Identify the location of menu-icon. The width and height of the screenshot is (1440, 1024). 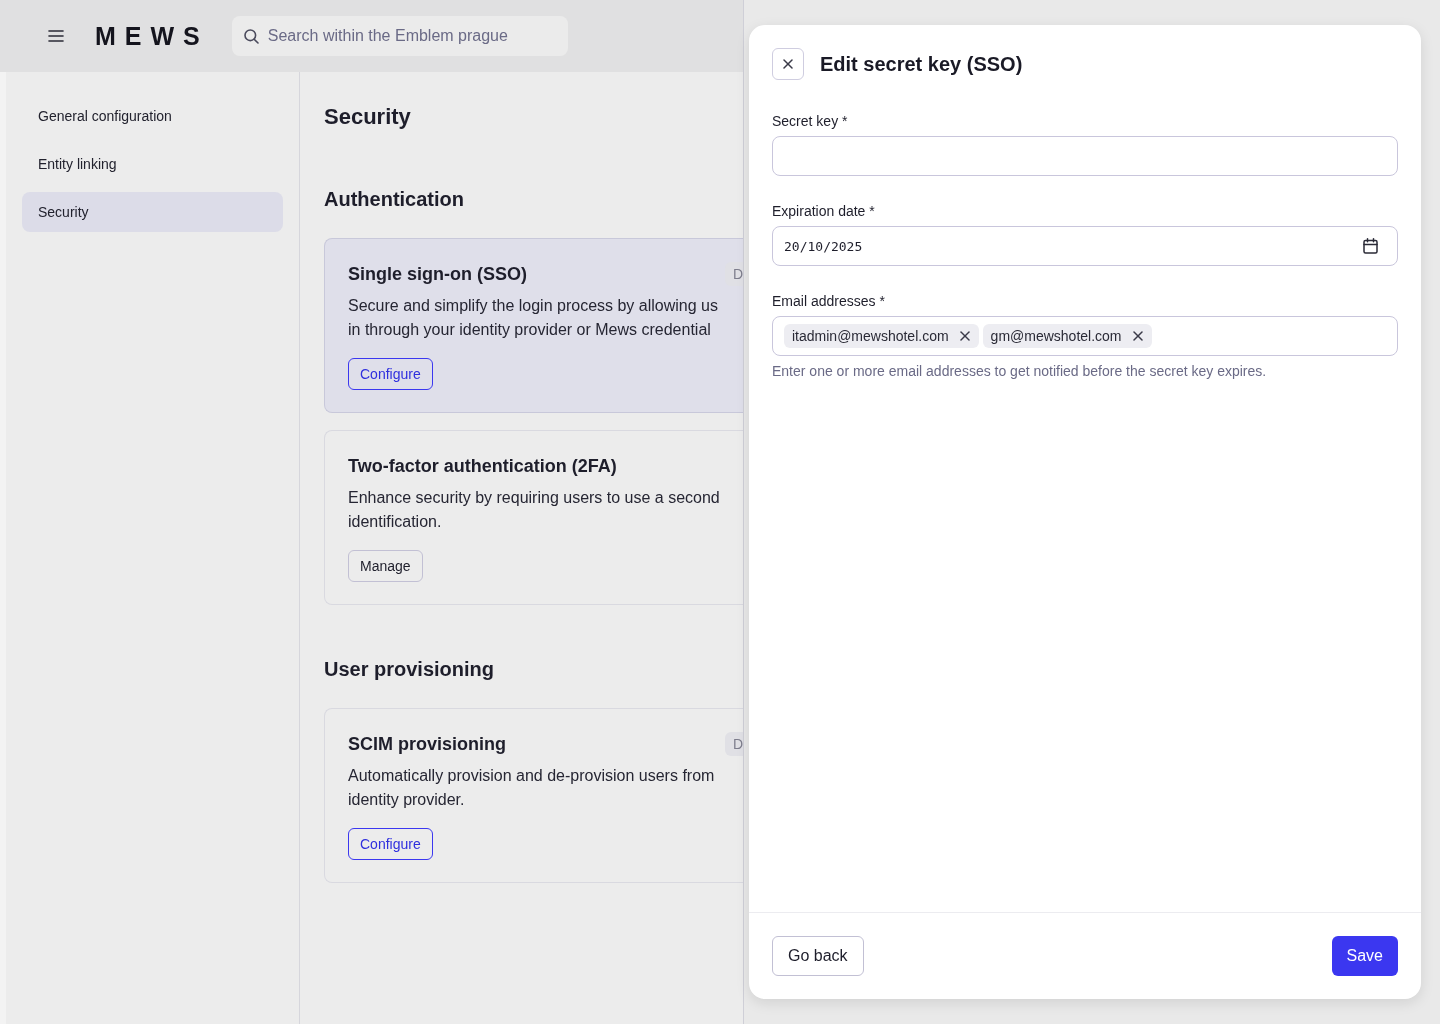
(56, 36).